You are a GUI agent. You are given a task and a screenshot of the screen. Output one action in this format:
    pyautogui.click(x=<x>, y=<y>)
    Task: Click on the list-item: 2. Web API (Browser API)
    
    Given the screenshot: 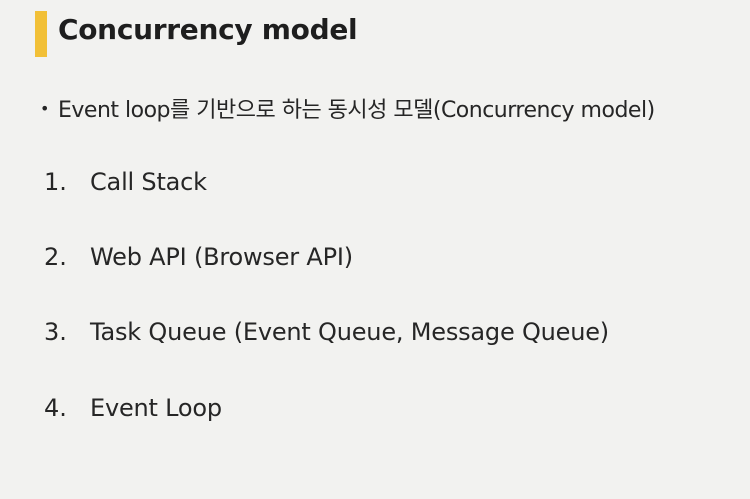 What is the action you would take?
    pyautogui.click(x=198, y=257)
    